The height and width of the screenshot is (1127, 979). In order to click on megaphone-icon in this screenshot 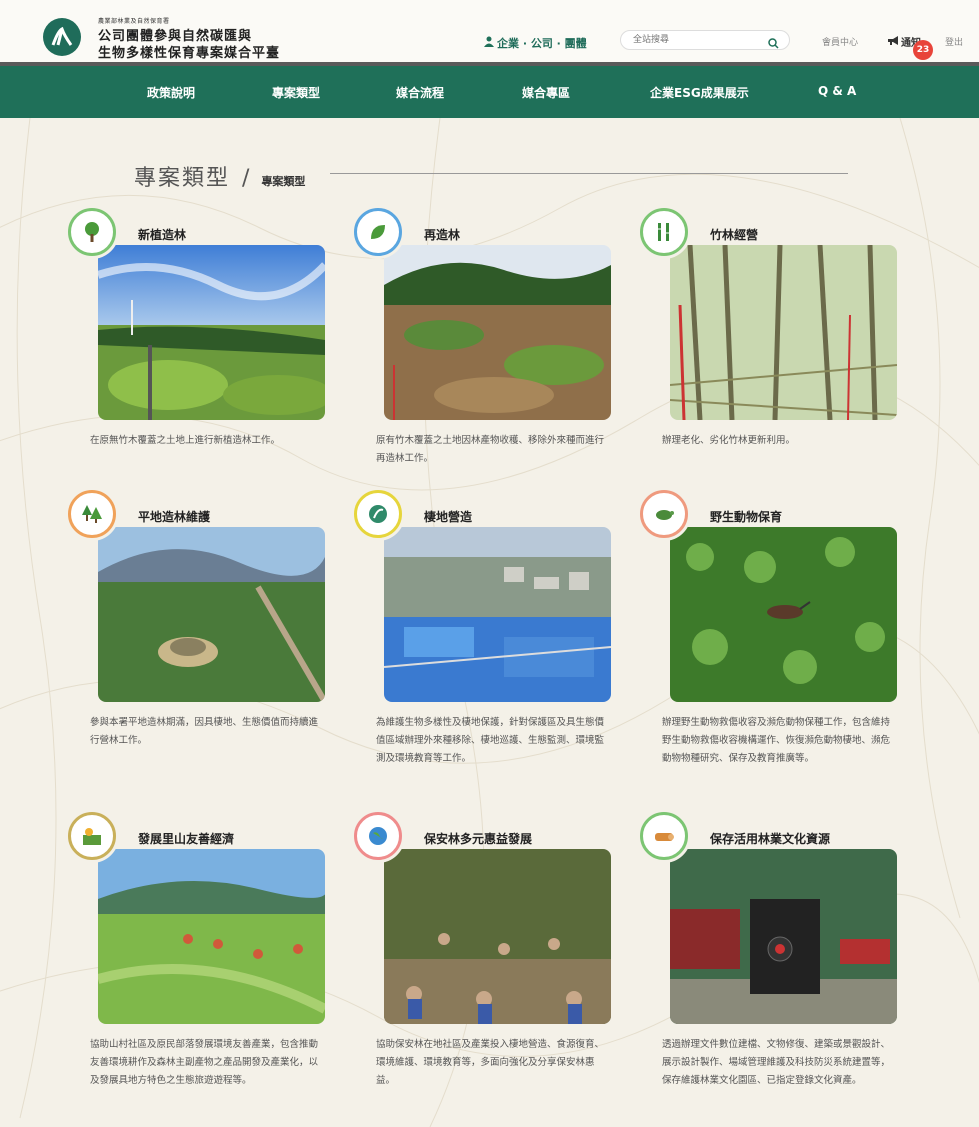, I will do `click(893, 42)`.